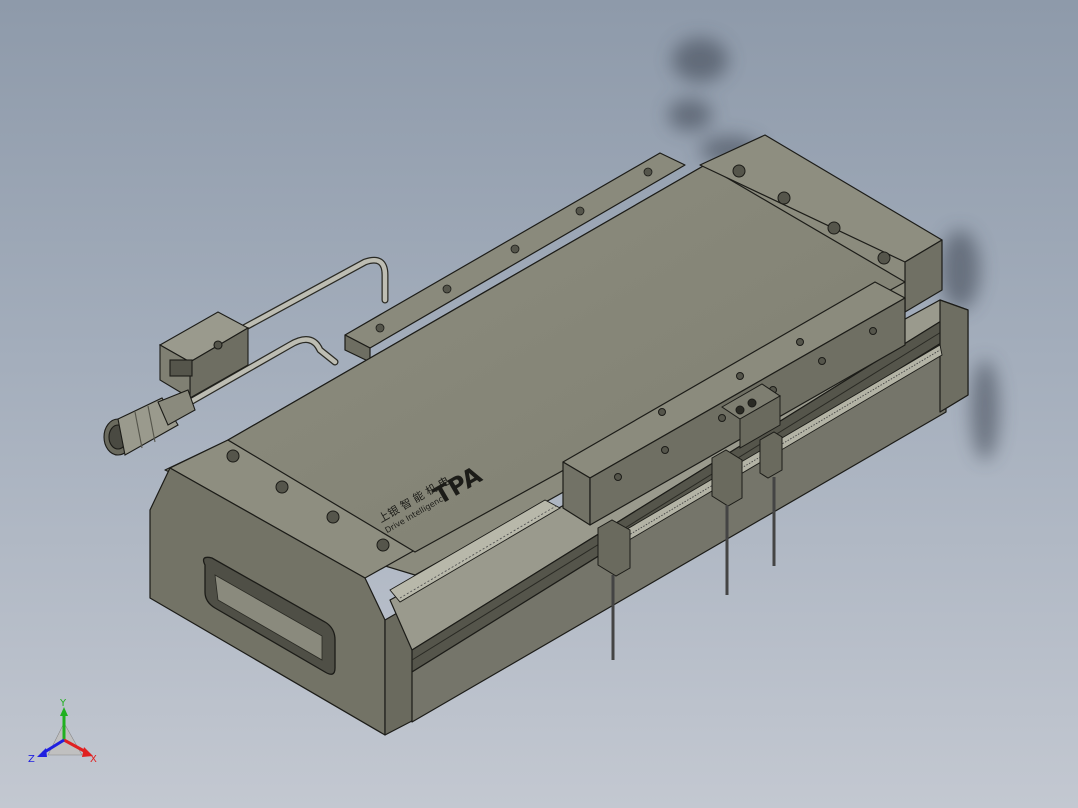 This screenshot has width=1078, height=808. What do you see at coordinates (42, 752) in the screenshot?
I see `triad-z-arrow` at bounding box center [42, 752].